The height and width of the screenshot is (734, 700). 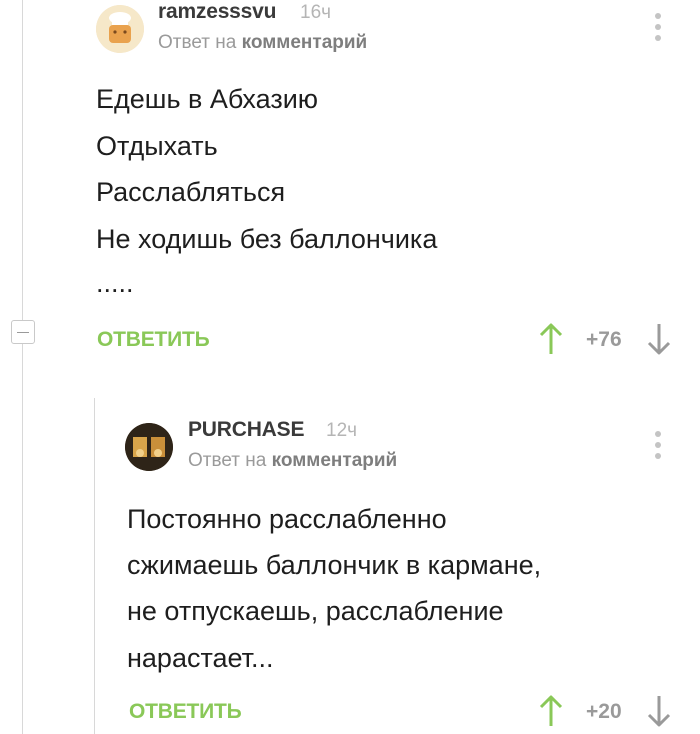 I want to click on comment-text-line: сжимаешь баллончик в кармане,, so click(x=334, y=565).